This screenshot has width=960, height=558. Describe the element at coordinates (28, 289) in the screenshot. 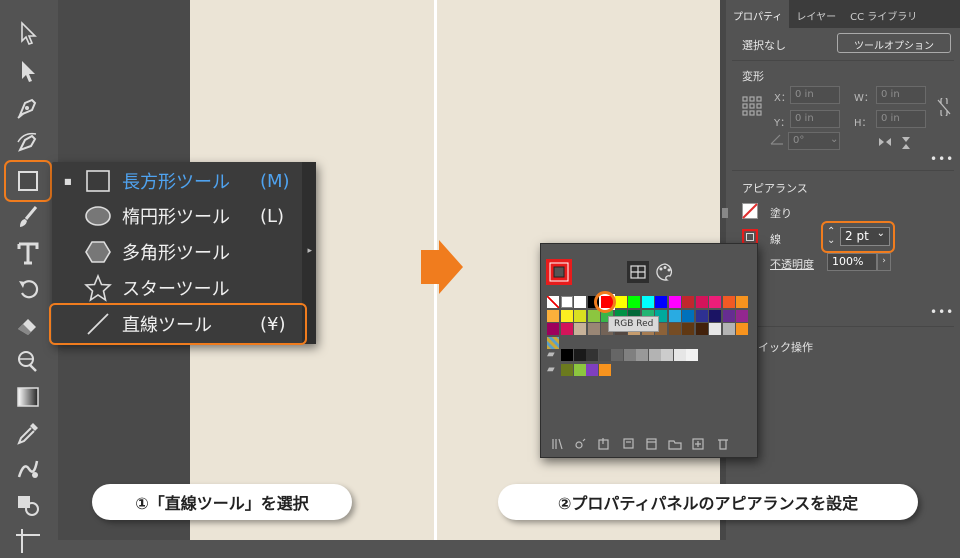

I see `rotate-tool-icon` at that location.